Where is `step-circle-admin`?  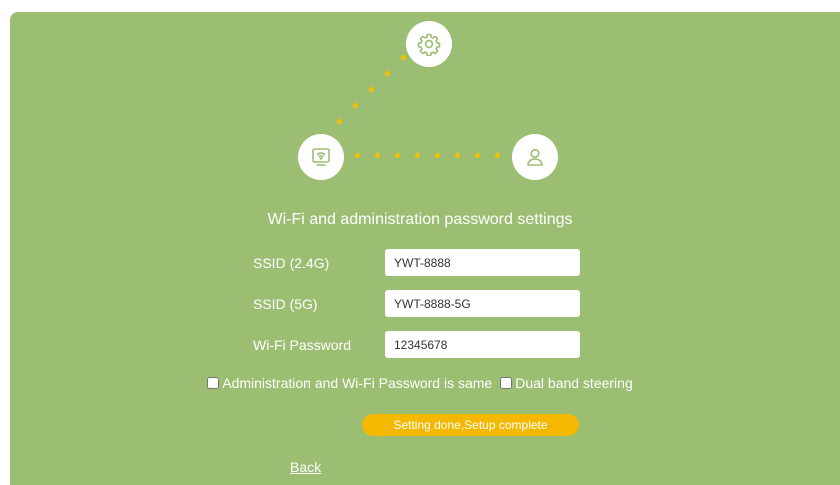 step-circle-admin is located at coordinates (535, 157).